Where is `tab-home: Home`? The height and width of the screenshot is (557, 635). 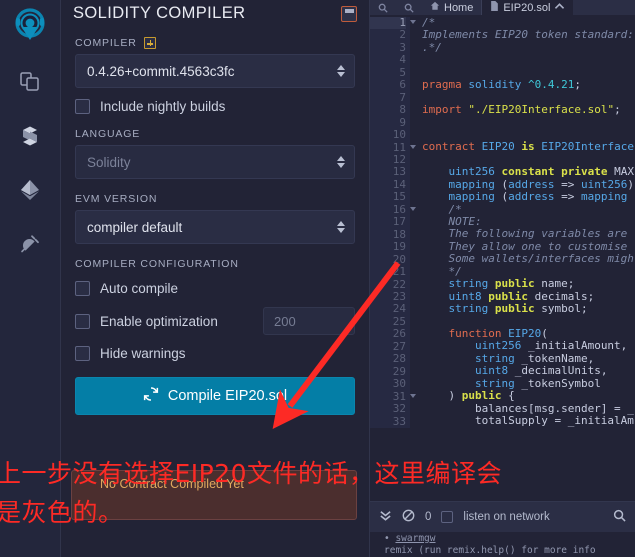 tab-home: Home is located at coordinates (451, 7).